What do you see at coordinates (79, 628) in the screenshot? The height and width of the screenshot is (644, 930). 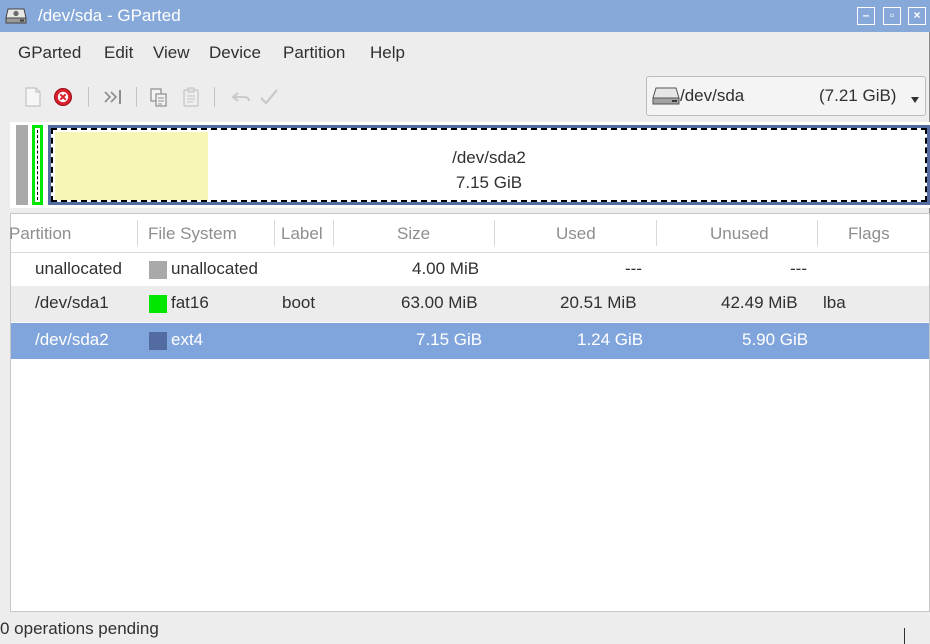 I see `operations-pending-text: 0 operations pending` at bounding box center [79, 628].